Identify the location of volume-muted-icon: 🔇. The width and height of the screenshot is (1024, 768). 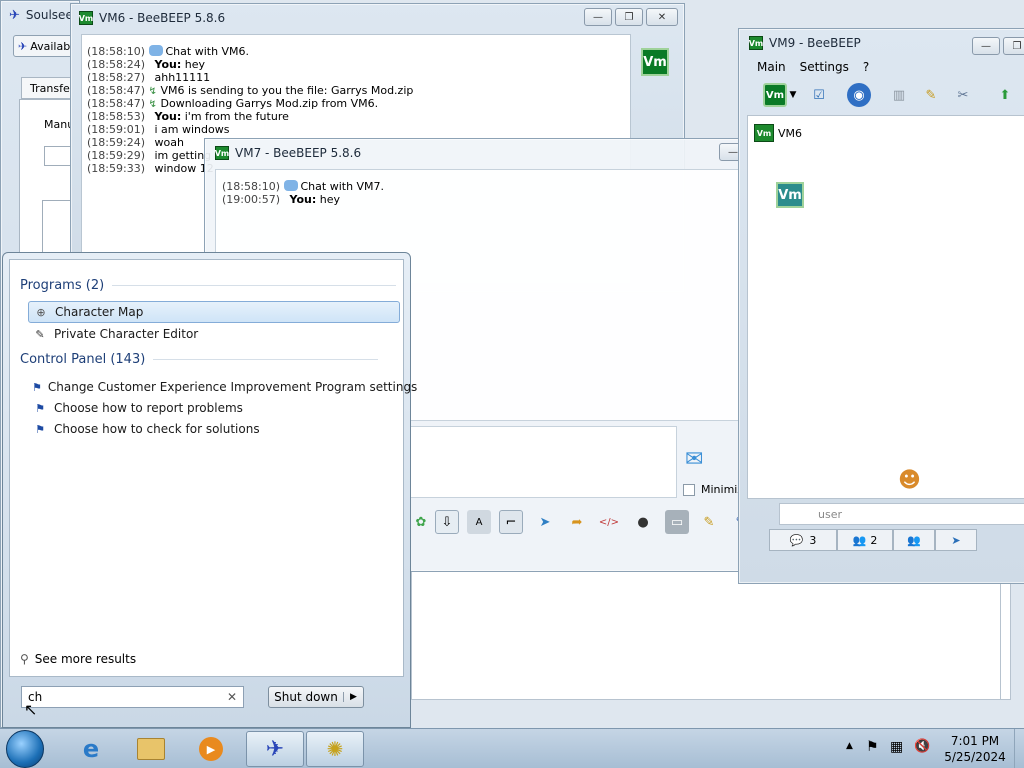
(922, 746).